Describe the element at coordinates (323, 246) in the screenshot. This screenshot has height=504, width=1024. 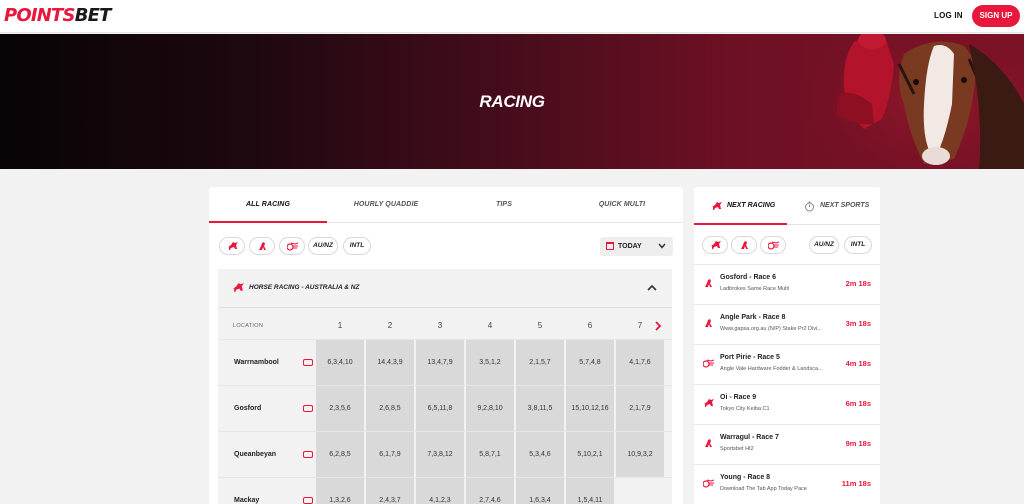
I see `filter-au-nz: AU/NZ` at that location.